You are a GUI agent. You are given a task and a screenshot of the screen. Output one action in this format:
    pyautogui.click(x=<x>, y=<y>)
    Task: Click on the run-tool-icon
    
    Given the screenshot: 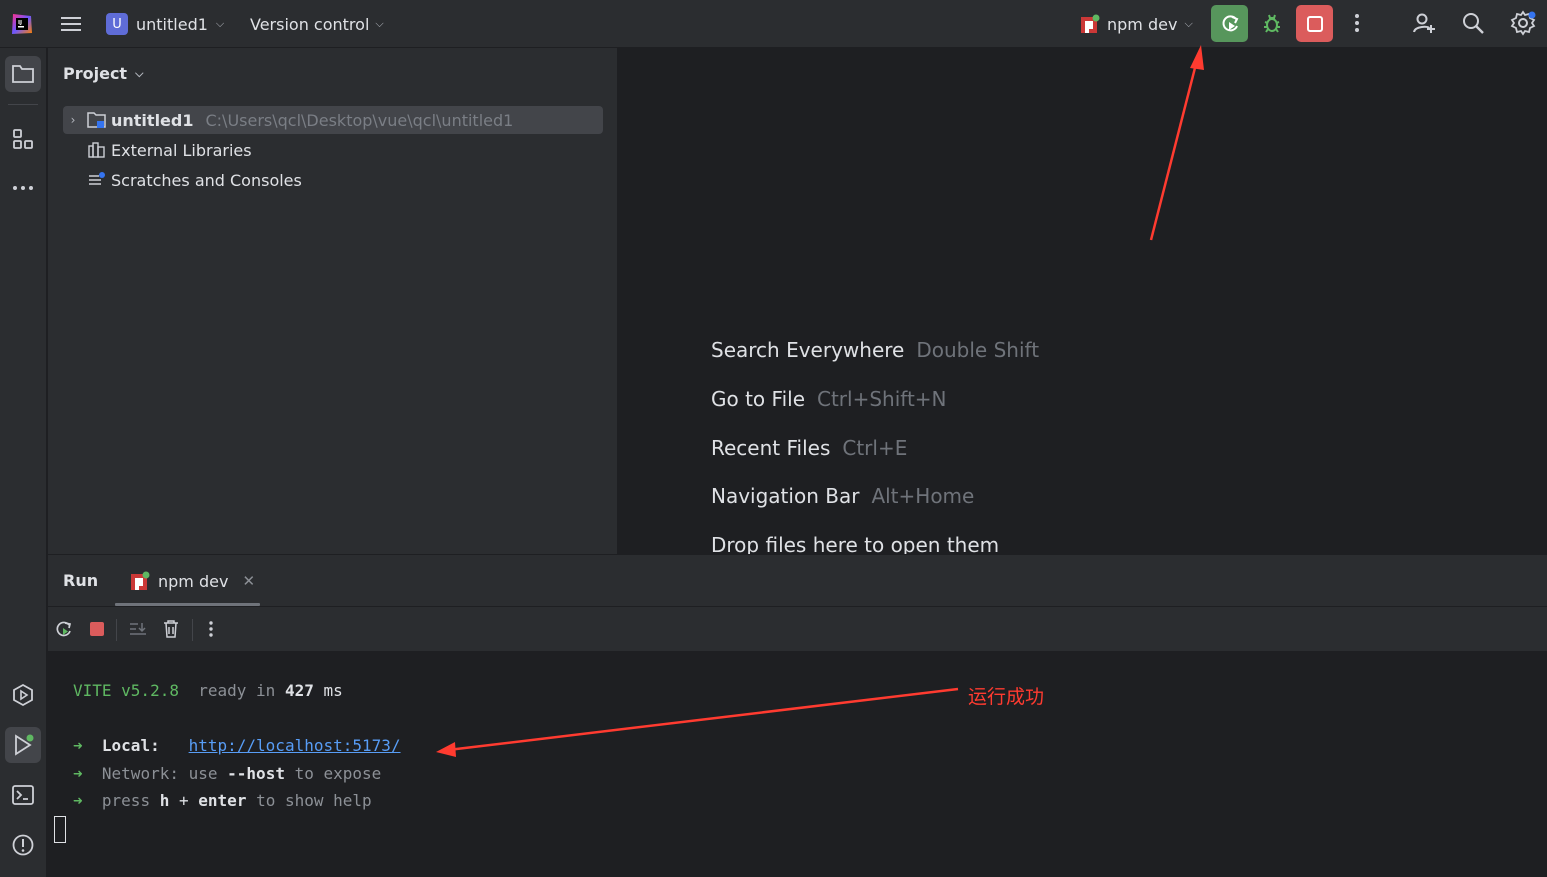 What is the action you would take?
    pyautogui.click(x=23, y=745)
    